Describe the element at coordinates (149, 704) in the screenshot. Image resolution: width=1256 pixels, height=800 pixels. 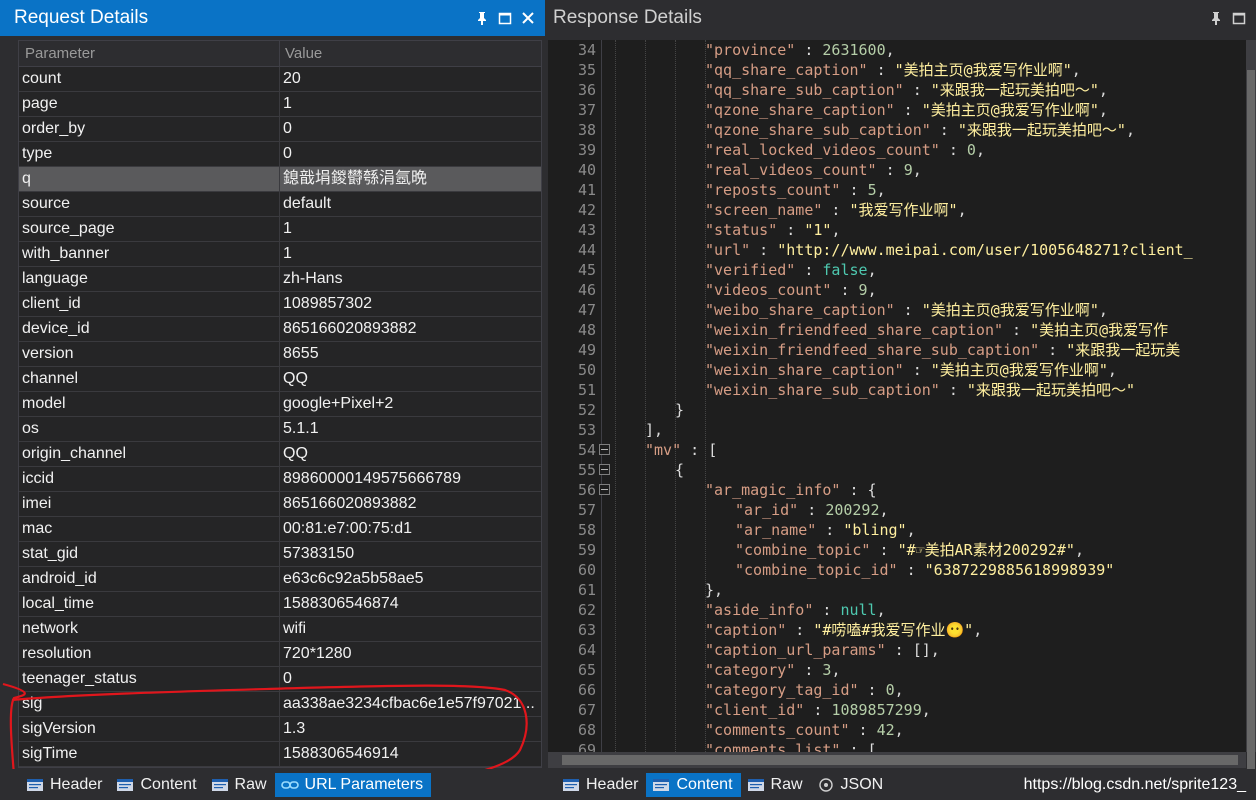
I see `parameter-name-cell: sig` at that location.